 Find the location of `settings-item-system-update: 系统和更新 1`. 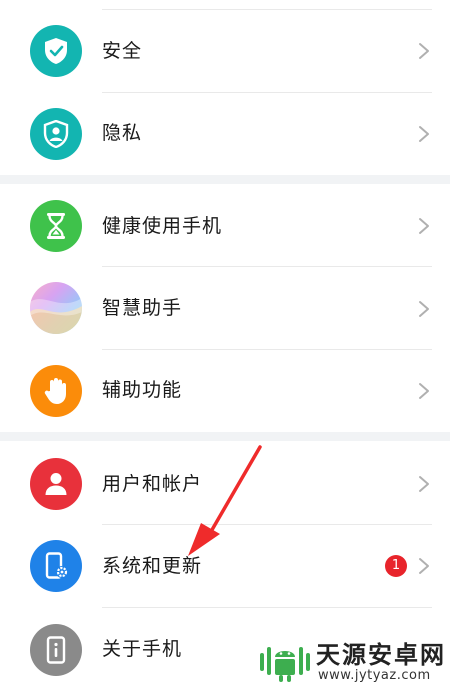

settings-item-system-update: 系统和更新 1 is located at coordinates (225, 566).